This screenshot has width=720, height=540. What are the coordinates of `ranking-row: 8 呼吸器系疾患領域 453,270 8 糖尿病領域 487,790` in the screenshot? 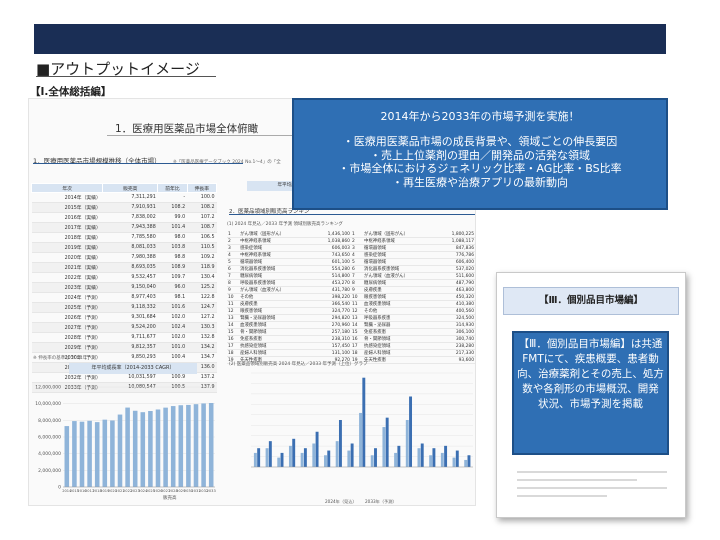 It's located at (351, 283).